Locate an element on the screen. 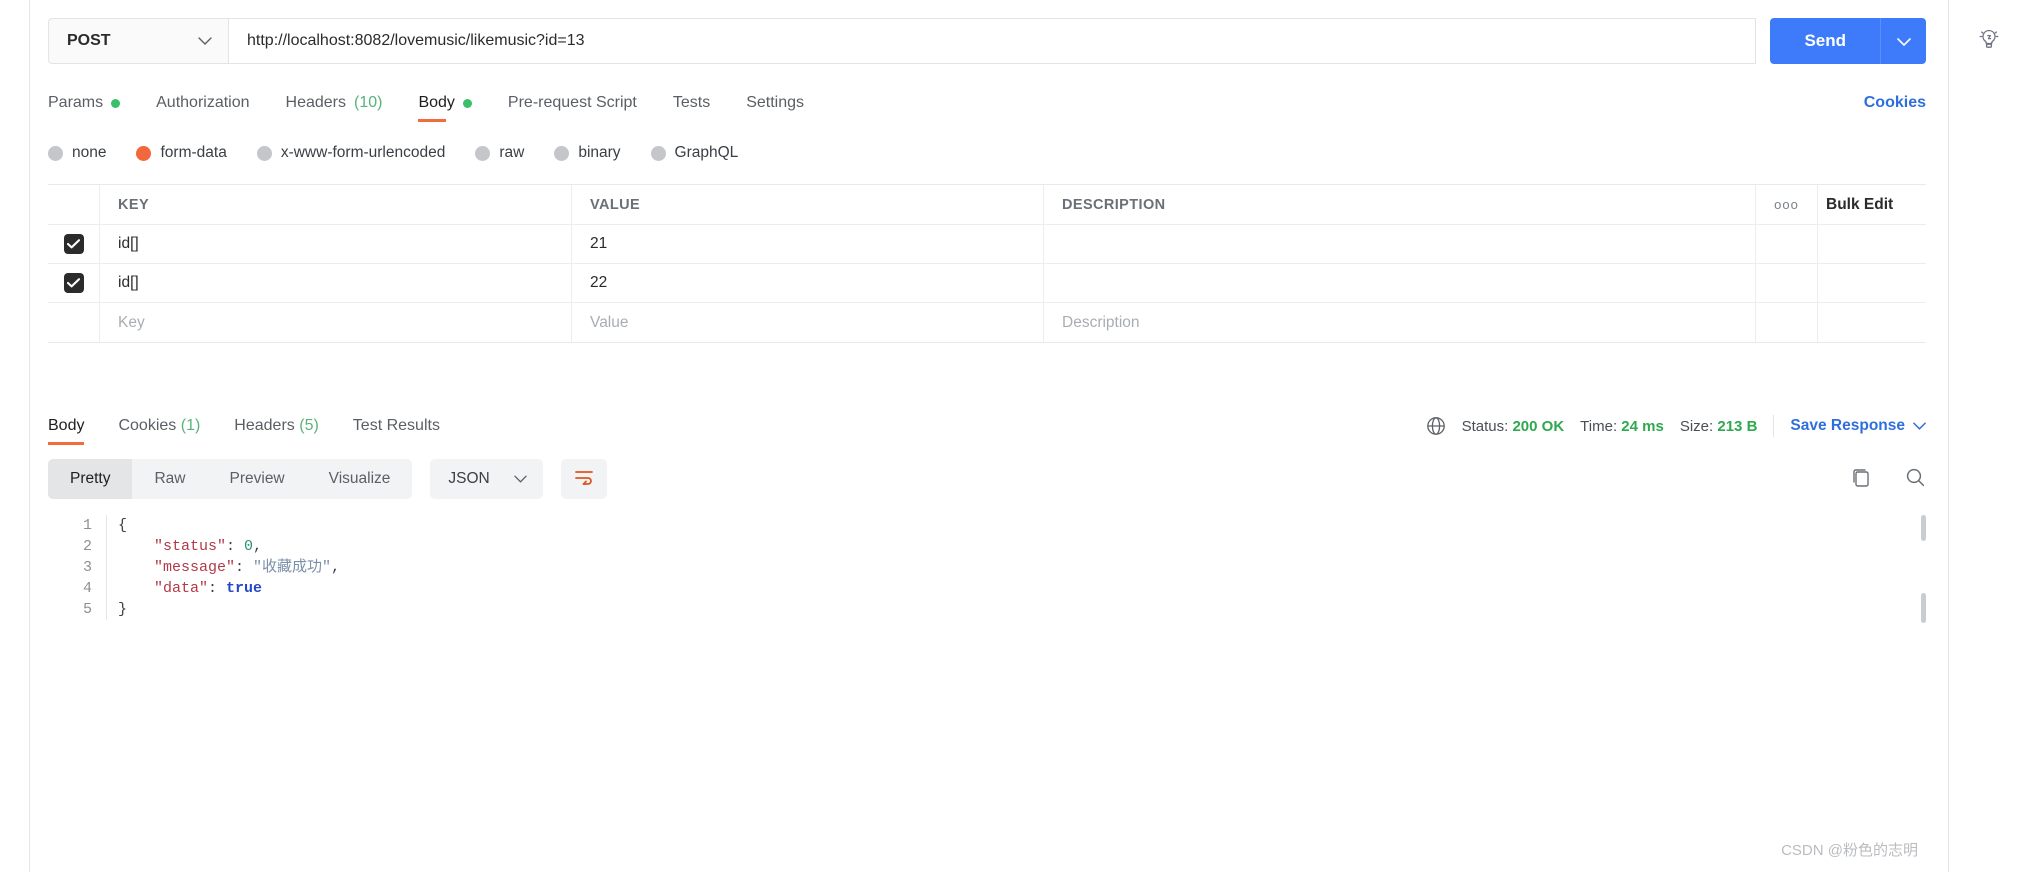 The image size is (2028, 872). radio-none: none is located at coordinates (77, 153).